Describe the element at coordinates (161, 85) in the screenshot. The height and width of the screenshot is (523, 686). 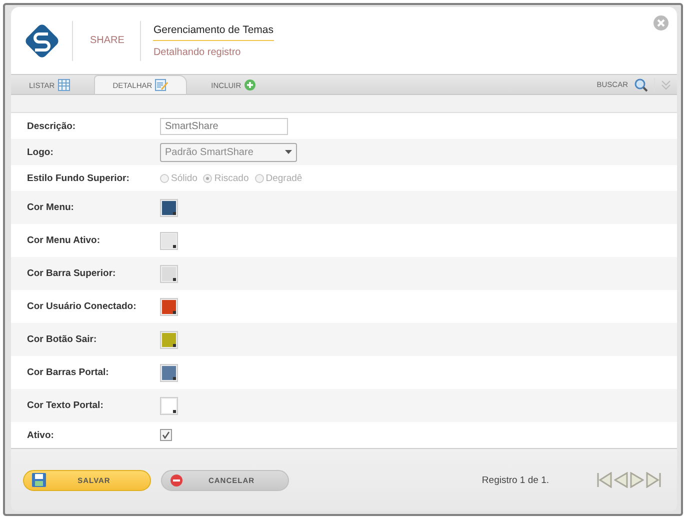
I see `edit-icon` at that location.